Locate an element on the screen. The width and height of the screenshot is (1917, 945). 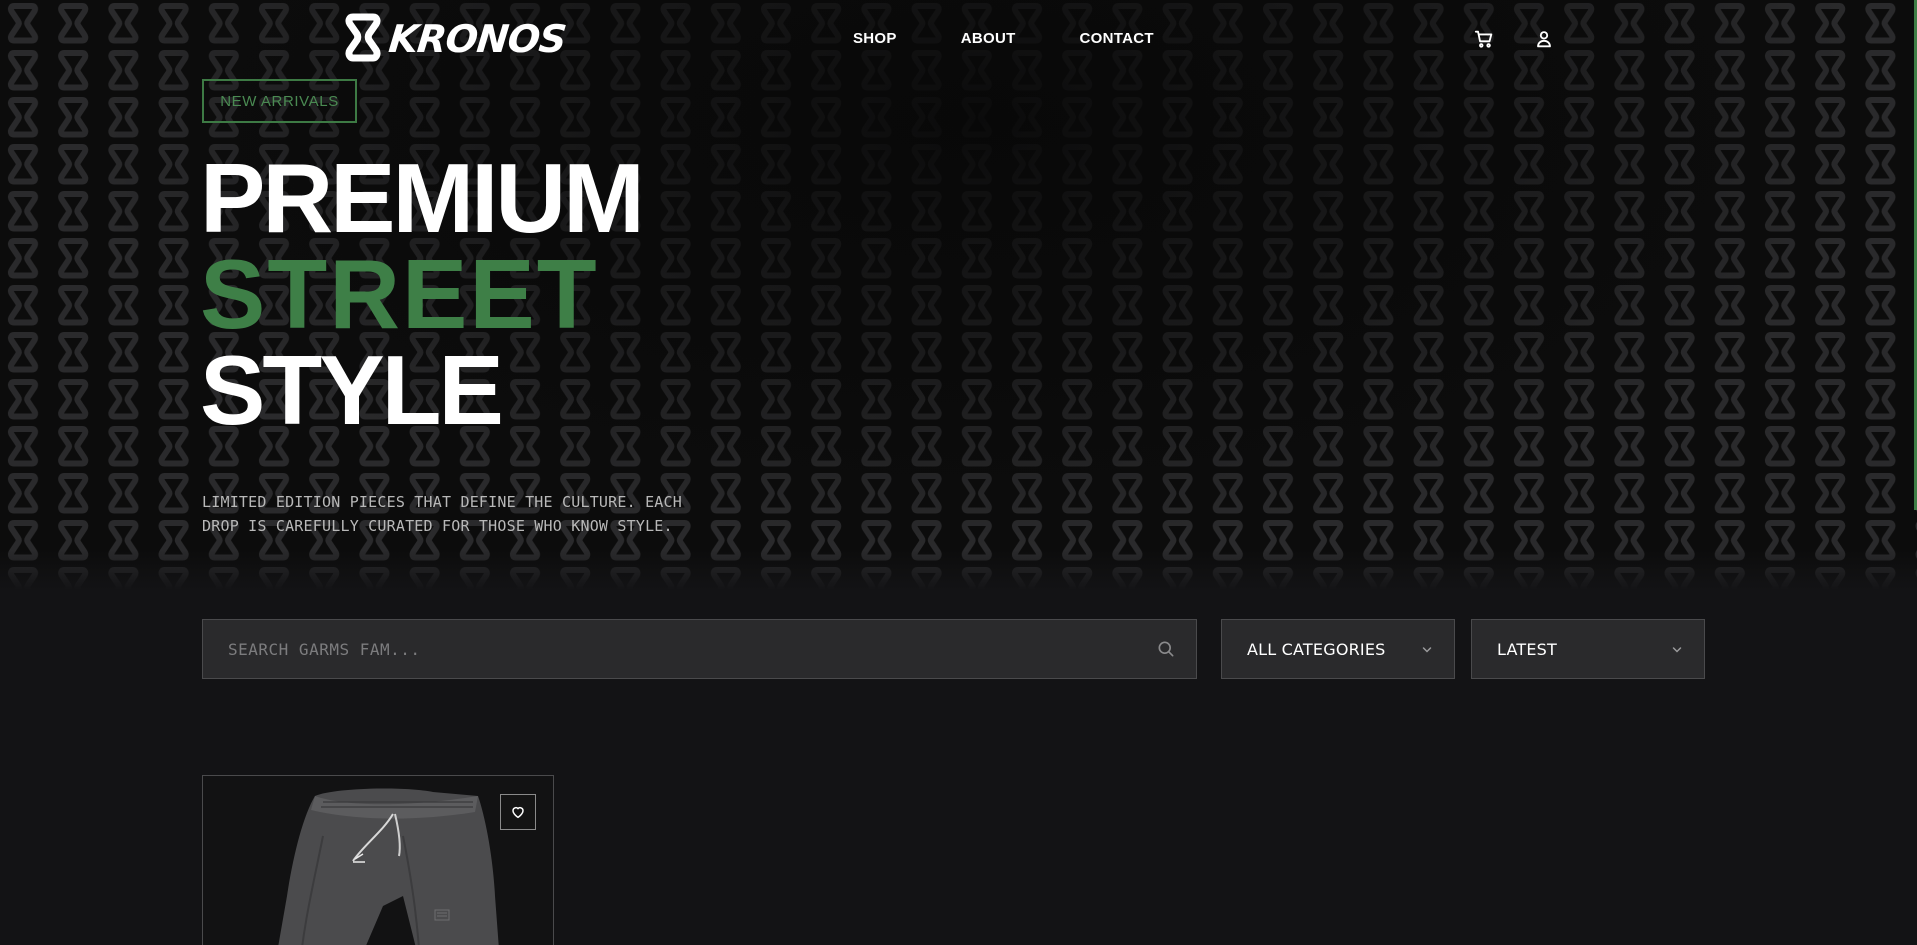
headline-line-premium: PREMIUM is located at coordinates (422, 198).